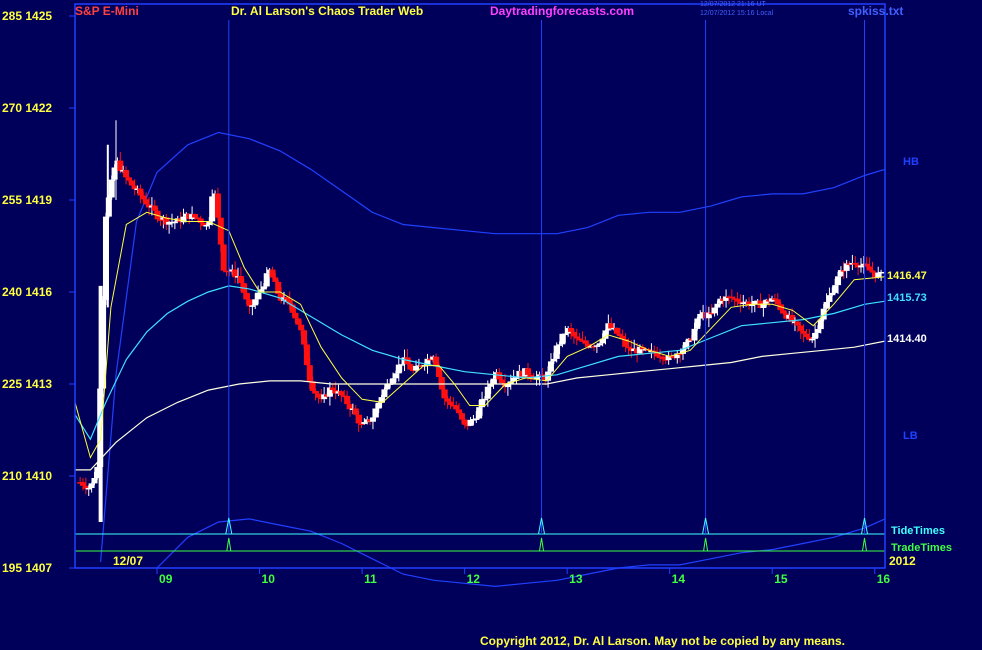 This screenshot has width=982, height=650. What do you see at coordinates (911, 162) in the screenshot?
I see `upper-band-label: HB` at bounding box center [911, 162].